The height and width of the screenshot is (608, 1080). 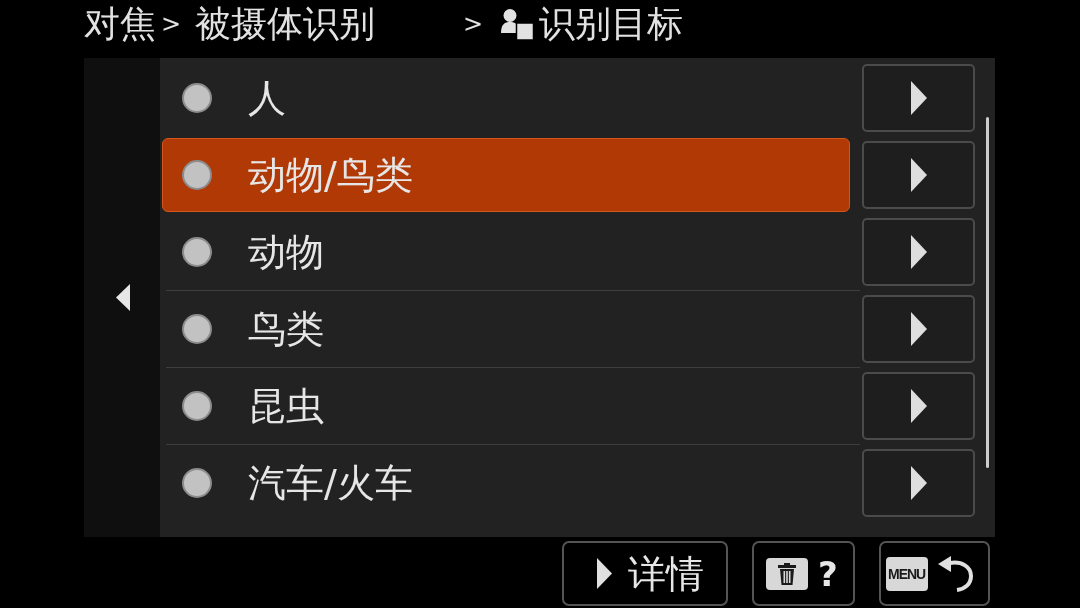 What do you see at coordinates (506, 175) in the screenshot?
I see `list-item: 动物/鸟类` at bounding box center [506, 175].